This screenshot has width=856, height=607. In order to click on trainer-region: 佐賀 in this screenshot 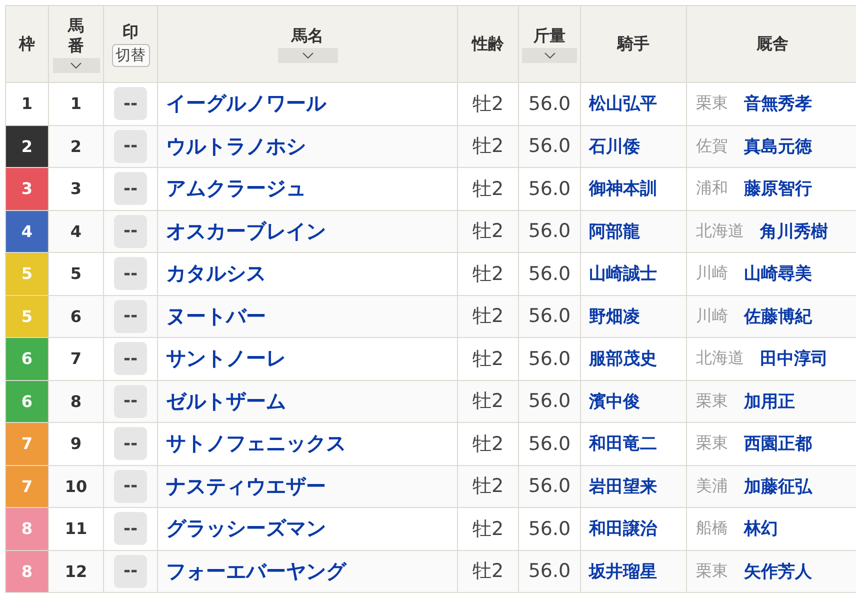, I will do `click(712, 146)`.